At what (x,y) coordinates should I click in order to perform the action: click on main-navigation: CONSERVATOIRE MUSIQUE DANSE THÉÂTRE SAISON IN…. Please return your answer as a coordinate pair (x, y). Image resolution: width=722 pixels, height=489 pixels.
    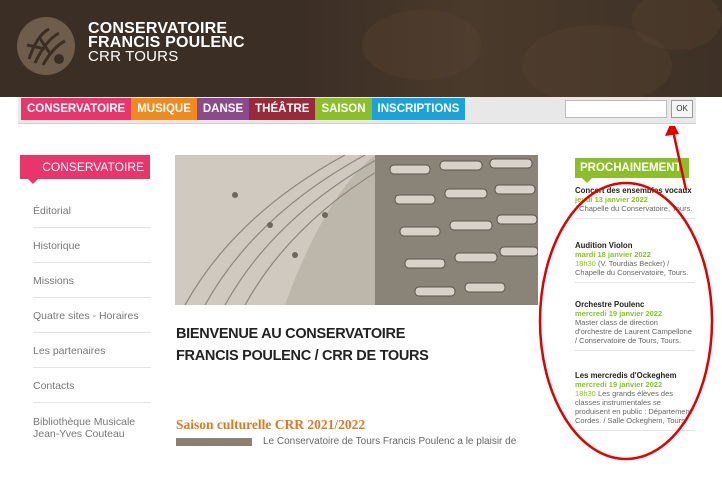
    Looking at the image, I should click on (357, 110).